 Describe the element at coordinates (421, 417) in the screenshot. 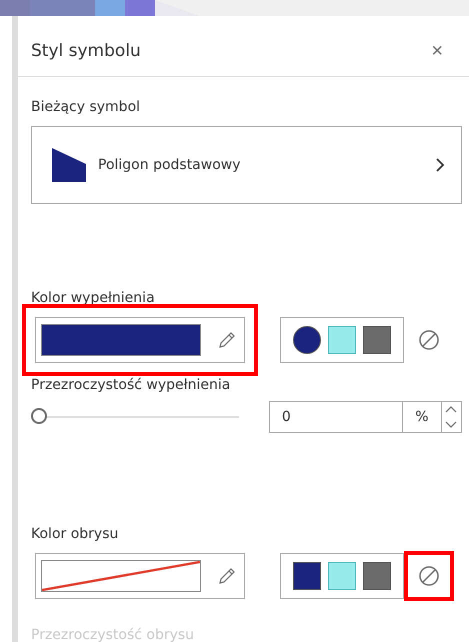

I see `unit-label: %` at that location.